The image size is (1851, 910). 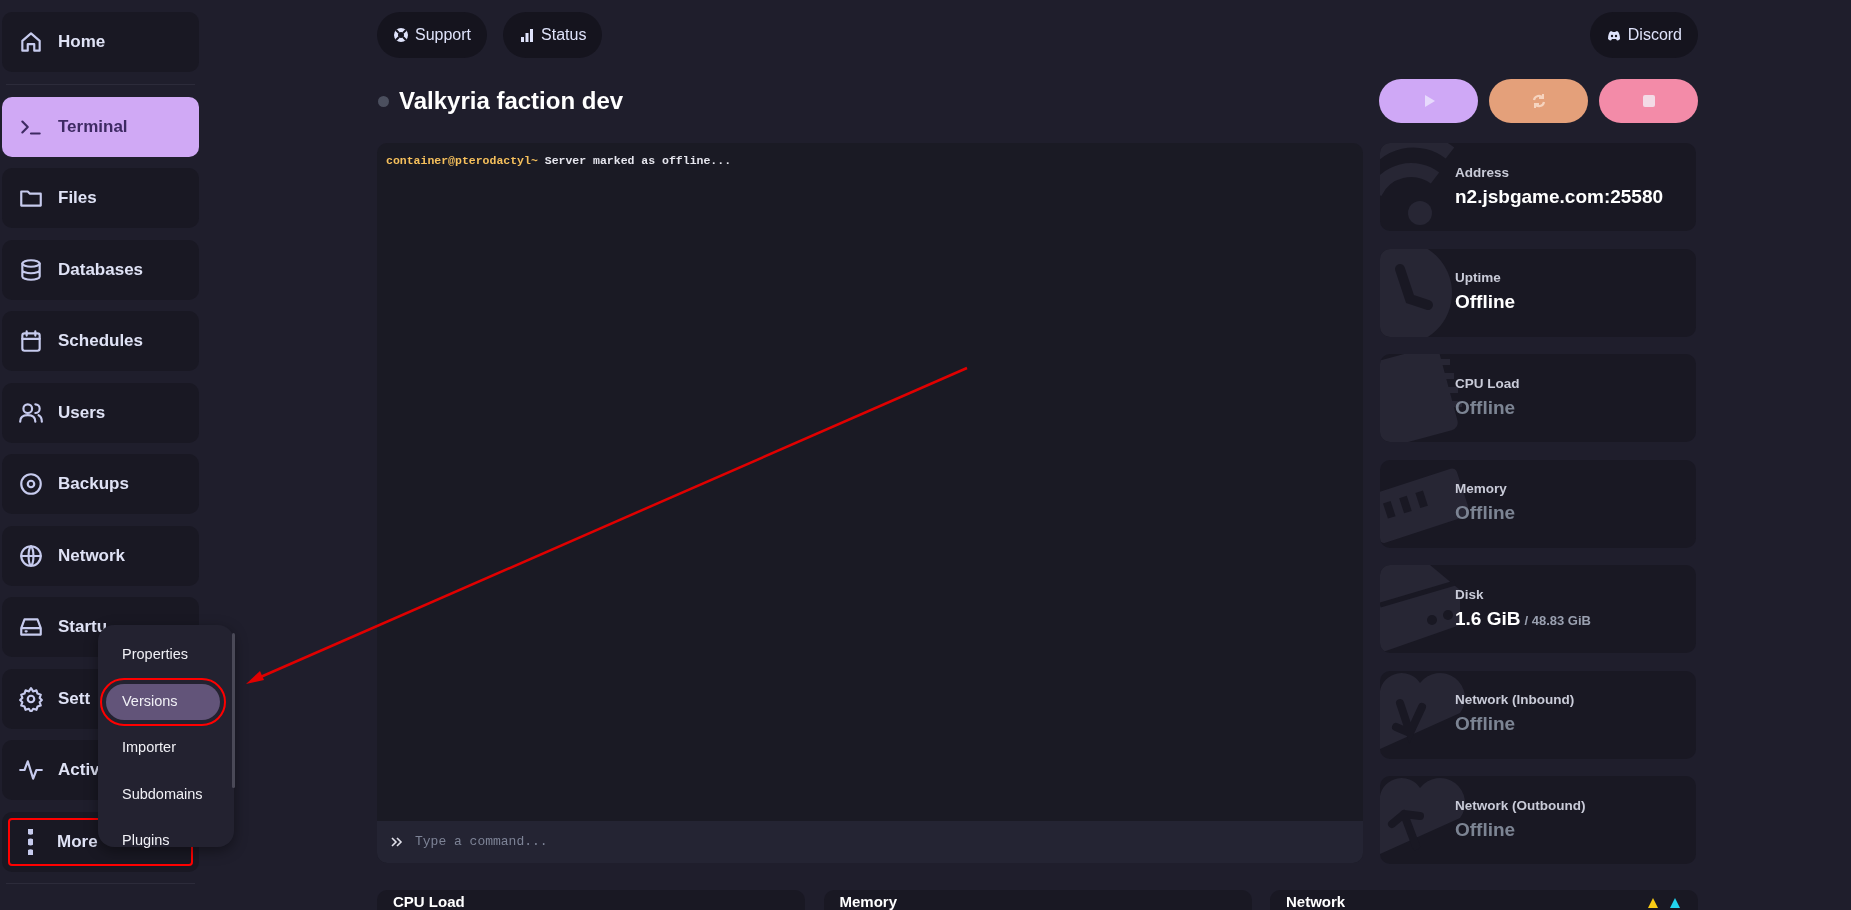 I want to click on stat-label: Network (Inbound), so click(x=1515, y=700).